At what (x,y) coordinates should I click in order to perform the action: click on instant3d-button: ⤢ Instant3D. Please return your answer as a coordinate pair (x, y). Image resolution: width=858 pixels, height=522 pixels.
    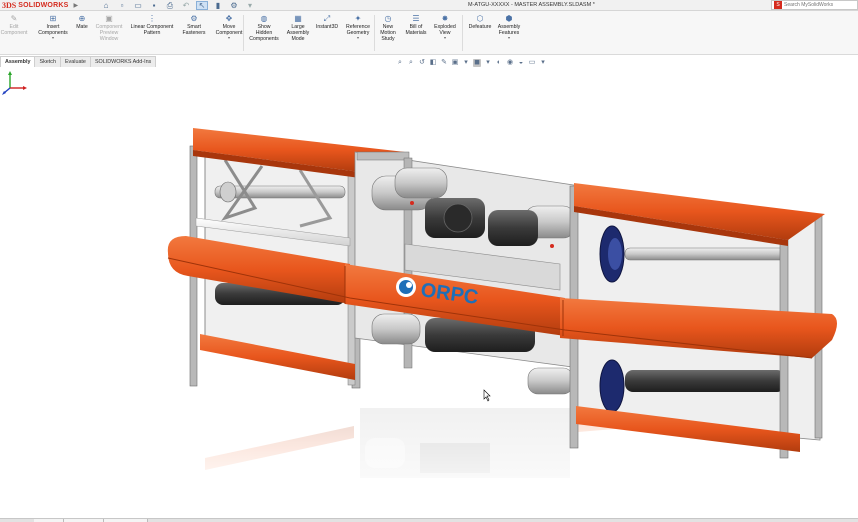
    Looking at the image, I should click on (327, 22).